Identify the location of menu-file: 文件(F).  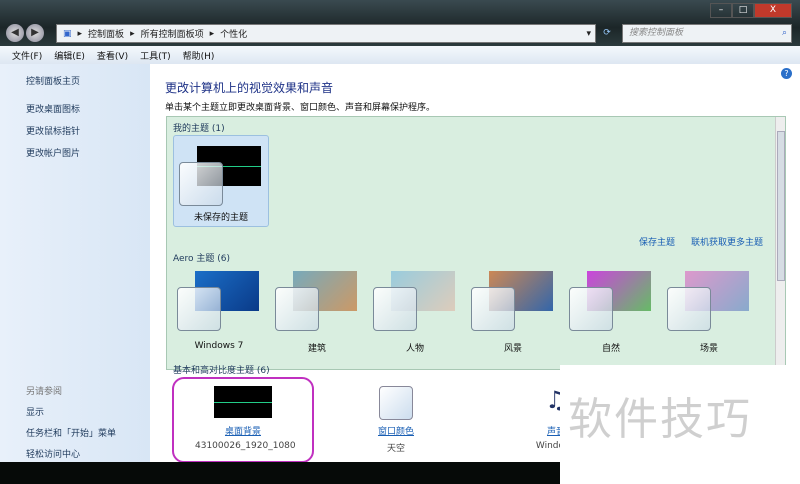
(27, 55).